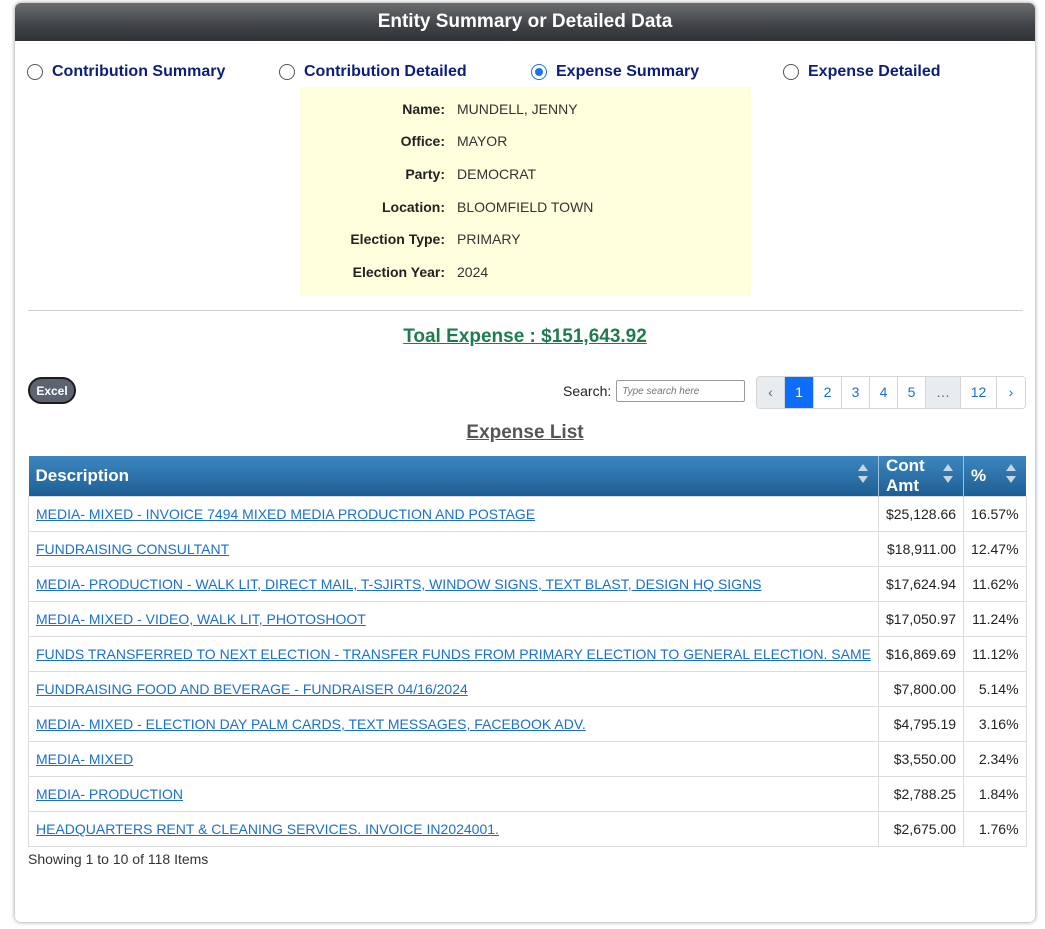 The height and width of the screenshot is (929, 1045). What do you see at coordinates (525, 241) in the screenshot?
I see `info-row-election-type: Election Type: PRIMARY` at bounding box center [525, 241].